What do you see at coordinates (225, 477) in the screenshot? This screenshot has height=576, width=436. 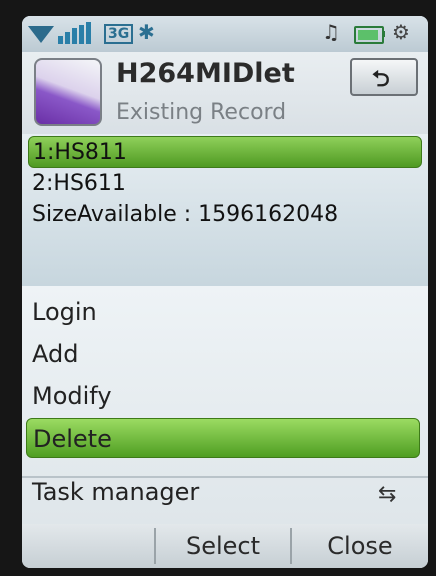 I see `menu-divider` at bounding box center [225, 477].